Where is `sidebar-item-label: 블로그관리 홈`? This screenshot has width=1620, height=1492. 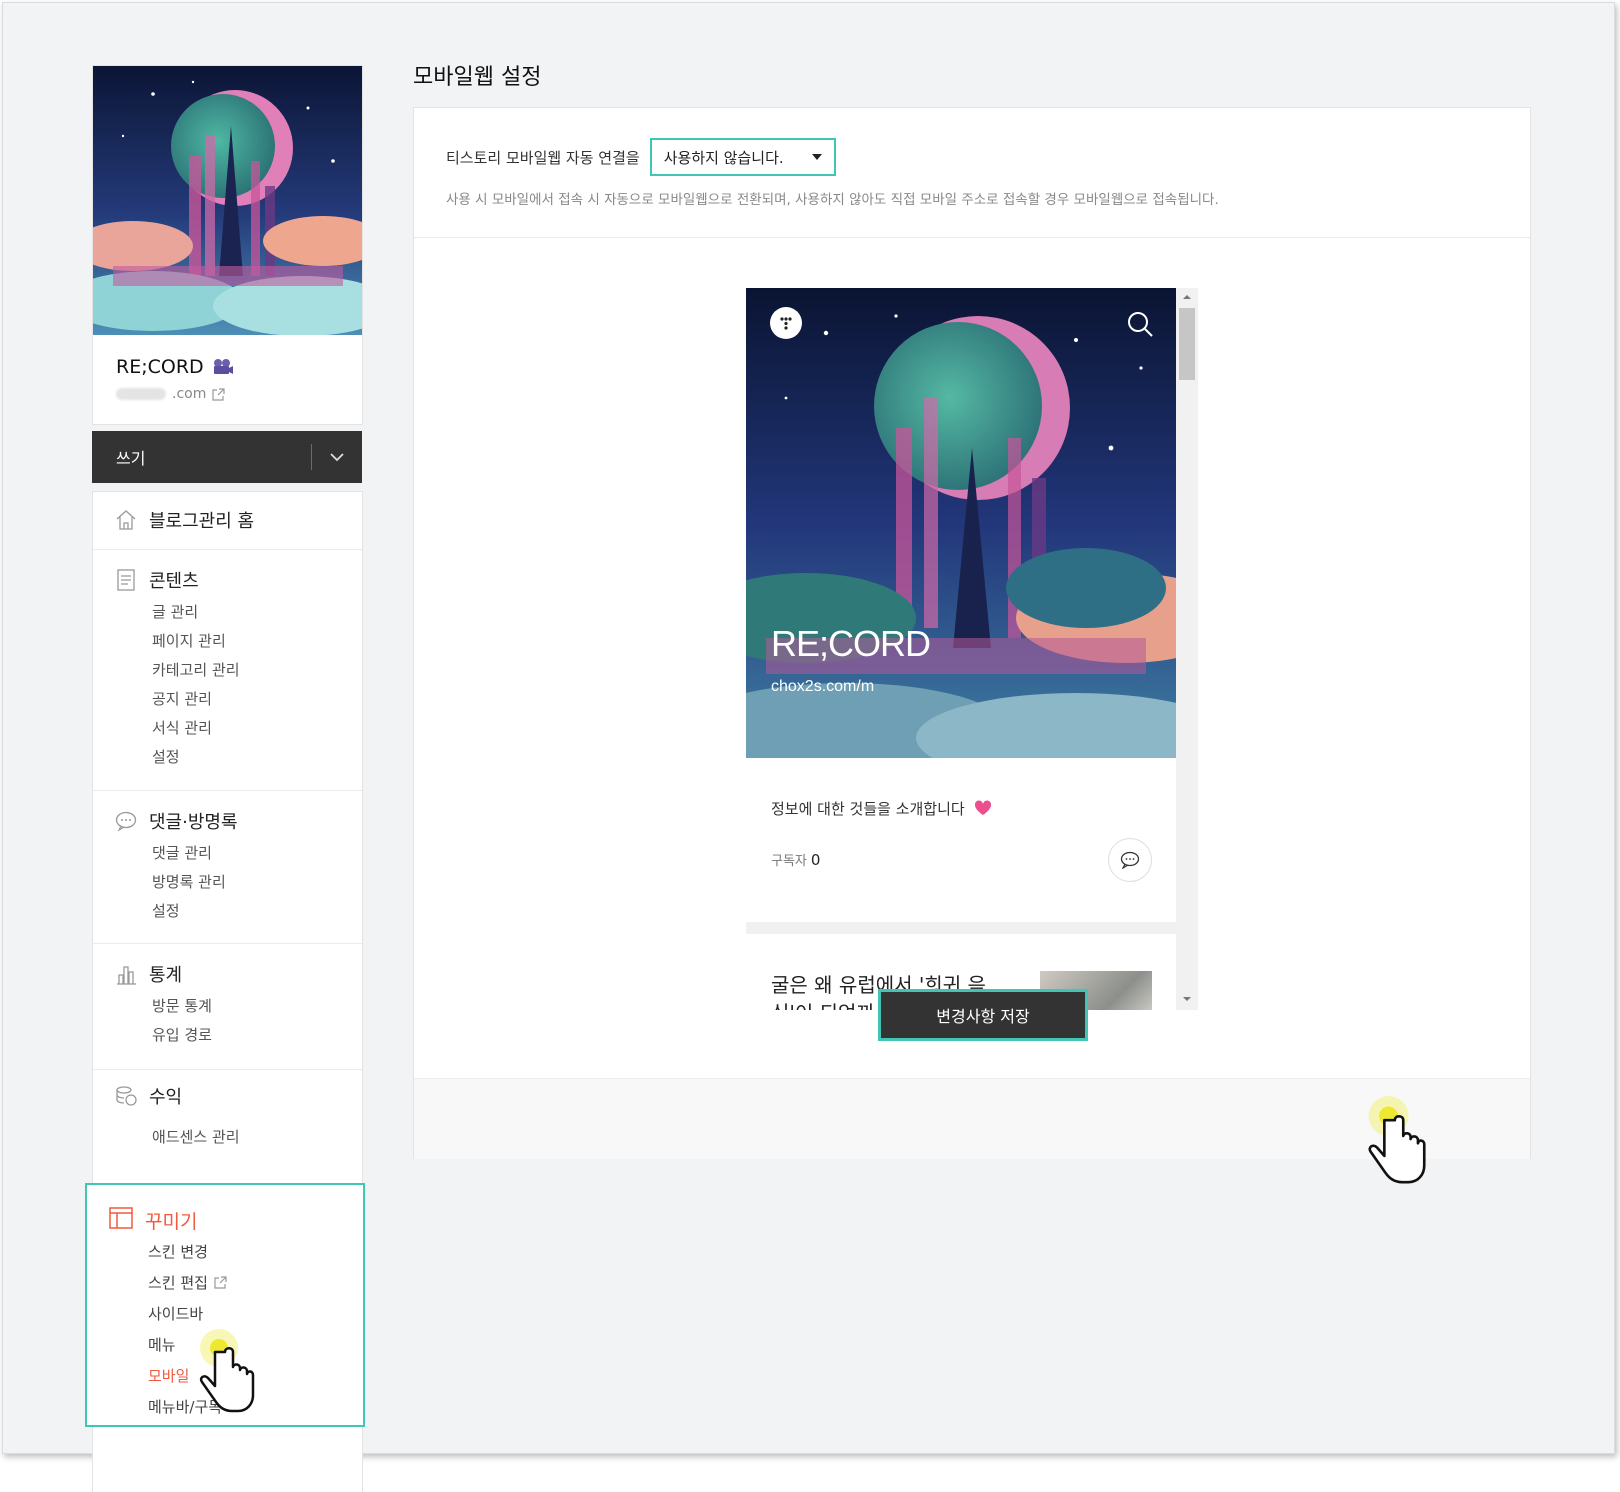 sidebar-item-label: 블로그관리 홈 is located at coordinates (202, 521).